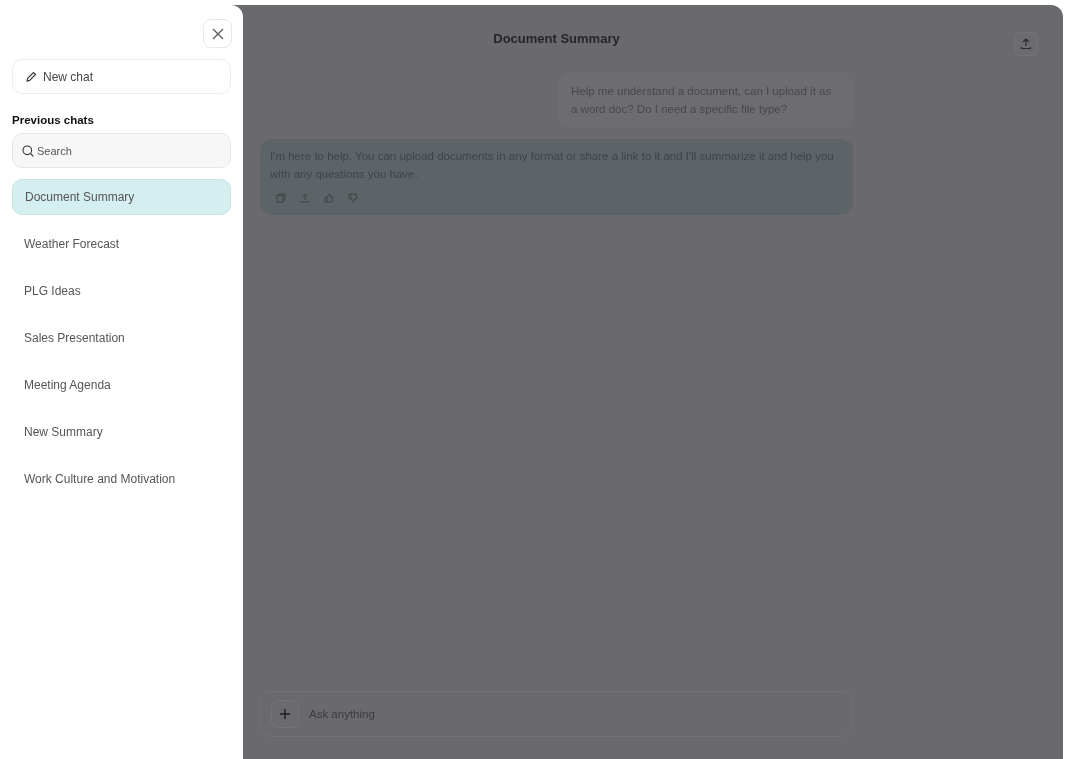  Describe the element at coordinates (121, 76) in the screenshot. I see `new-chat-button: New chat` at that location.